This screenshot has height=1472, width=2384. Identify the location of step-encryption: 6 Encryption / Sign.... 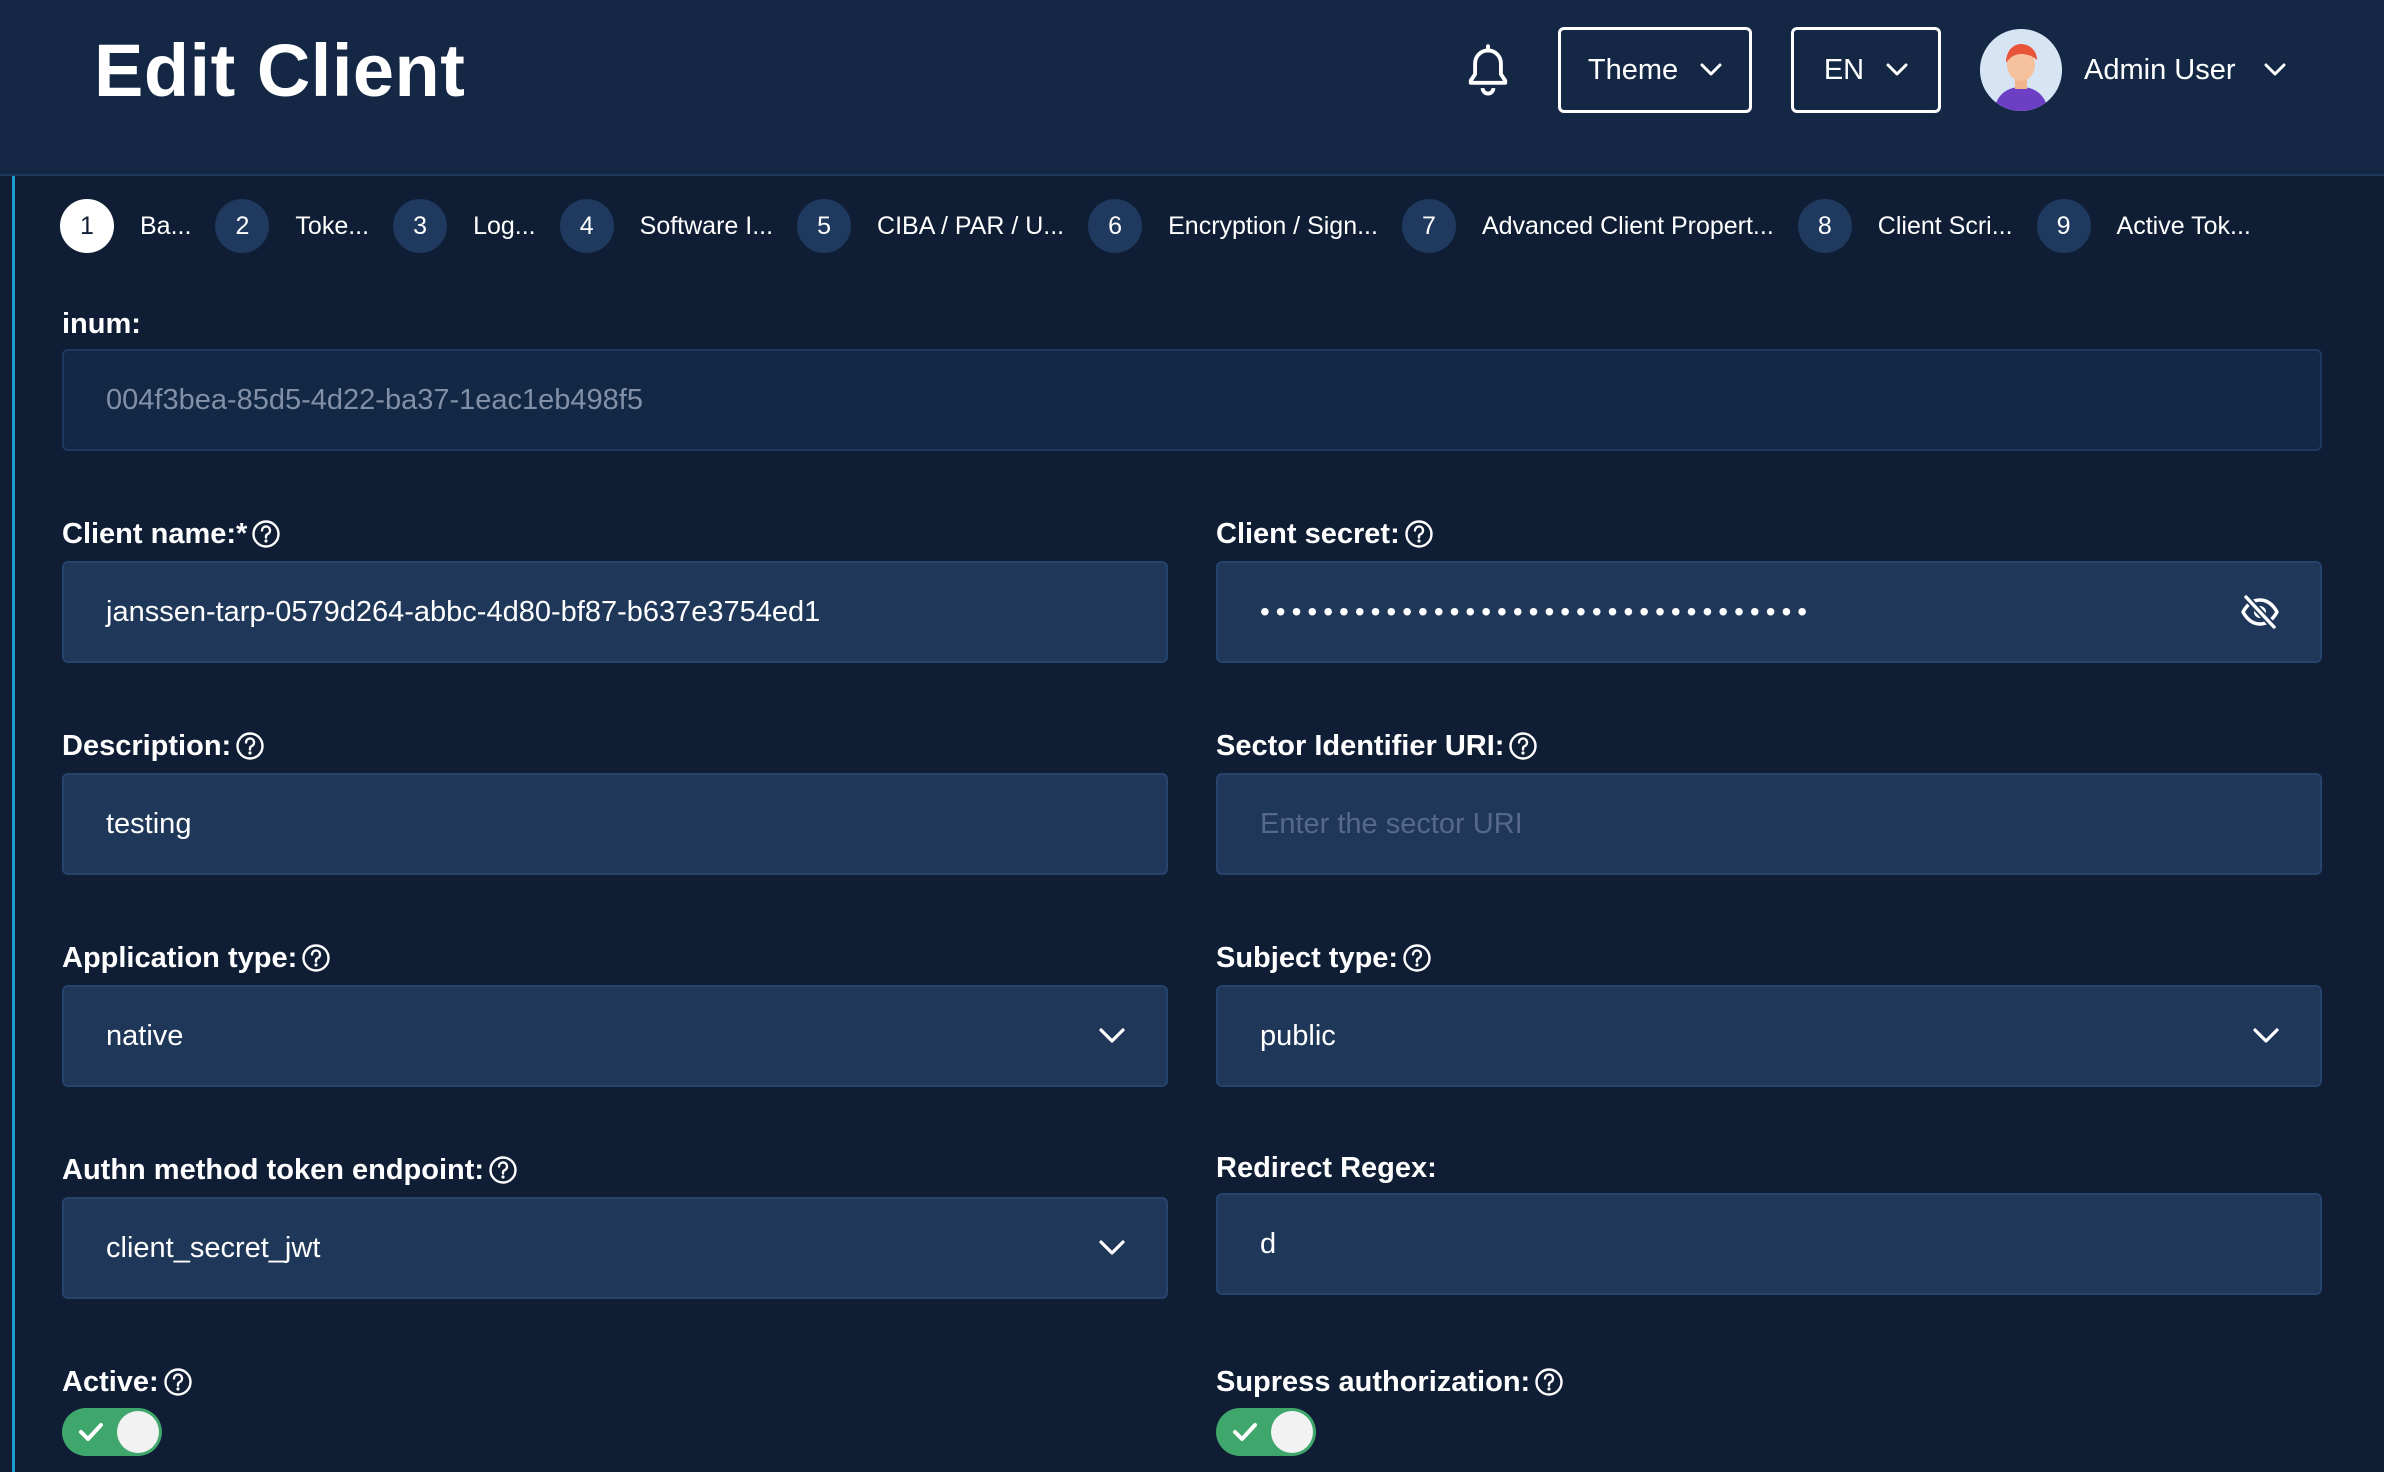
(1245, 226).